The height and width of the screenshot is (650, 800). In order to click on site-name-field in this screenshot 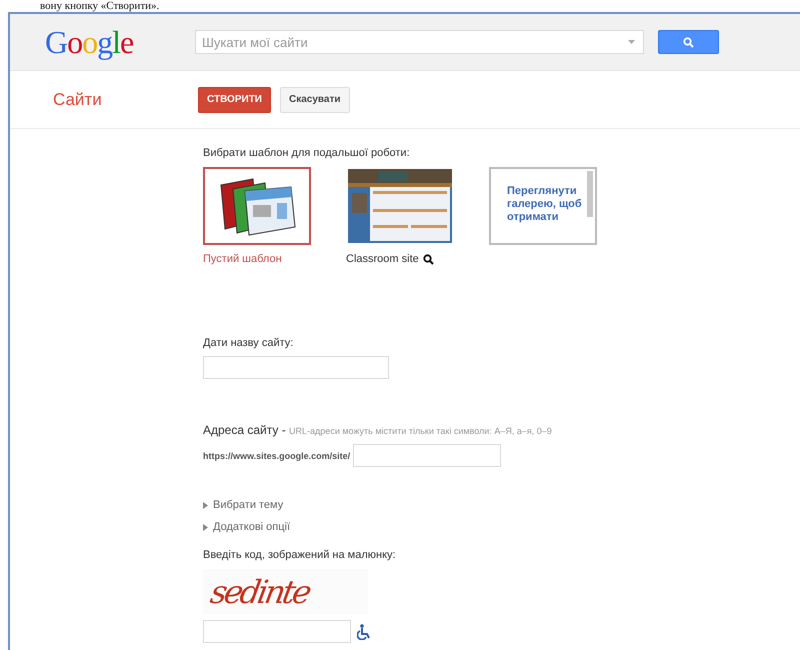, I will do `click(296, 367)`.